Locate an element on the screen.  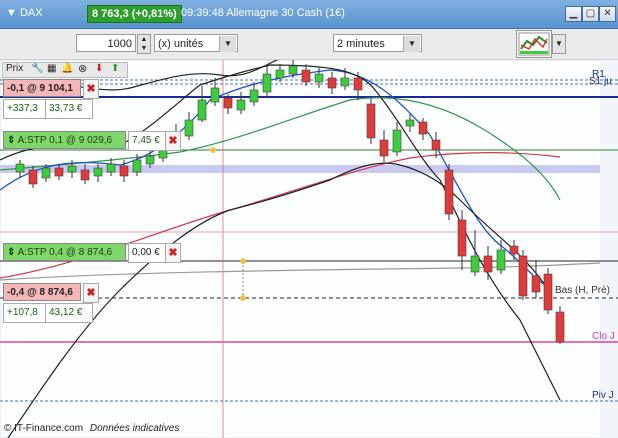
interval-select-value: 2 minutes is located at coordinates (361, 44).